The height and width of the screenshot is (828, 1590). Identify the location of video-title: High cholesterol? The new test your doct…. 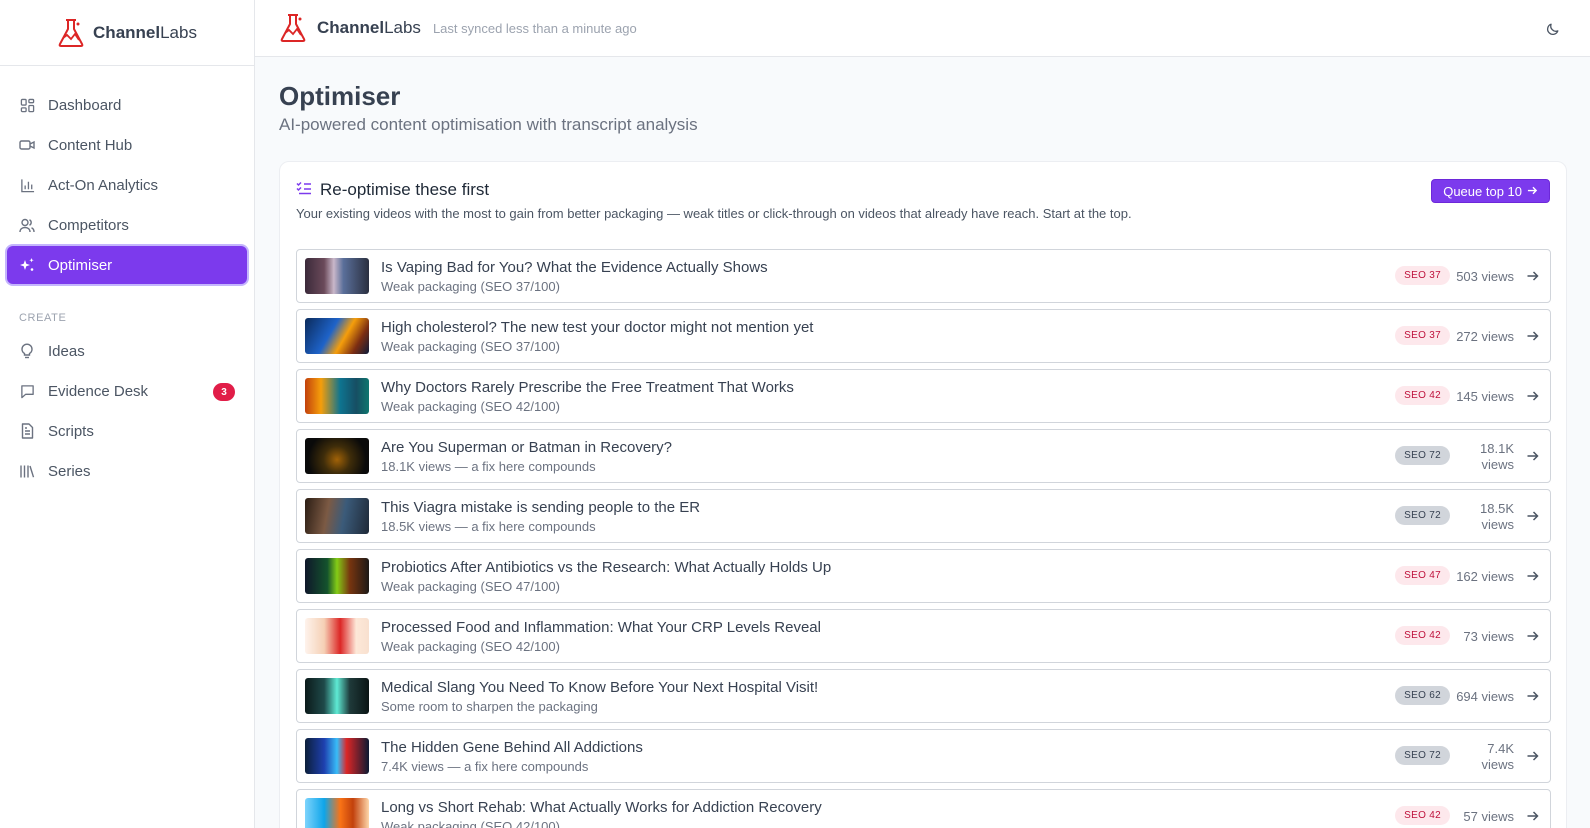
(597, 327).